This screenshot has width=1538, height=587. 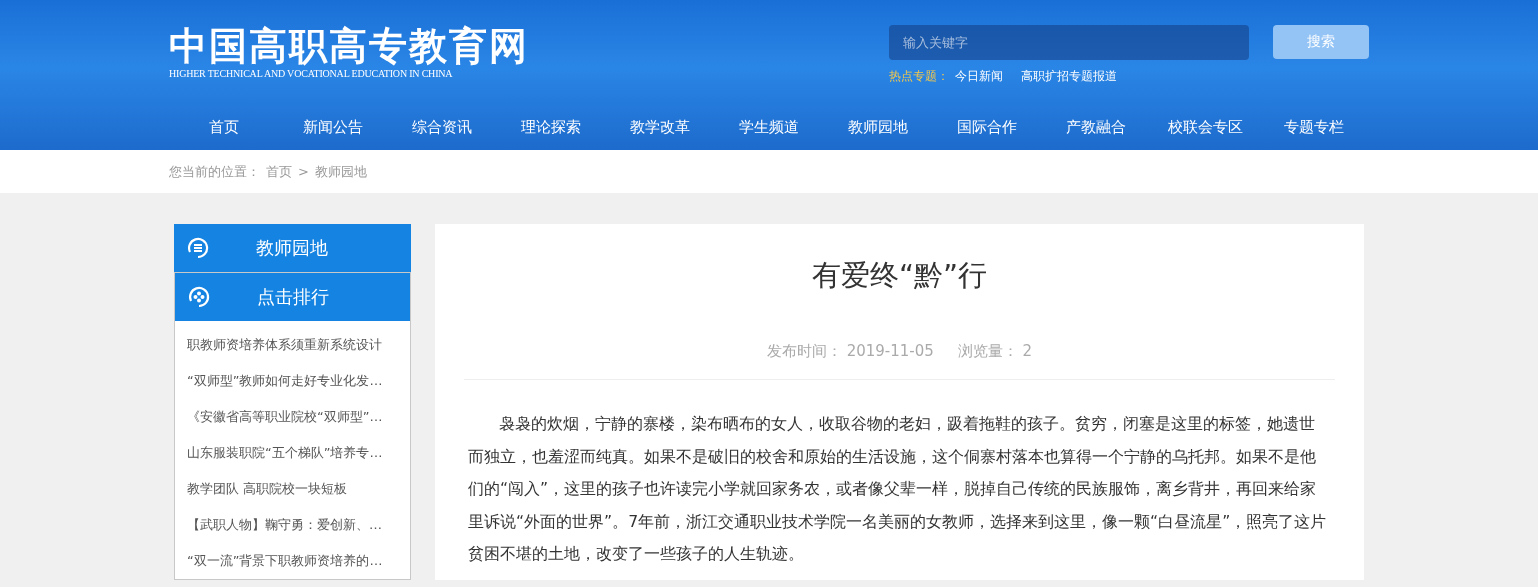 What do you see at coordinates (995, 351) in the screenshot?
I see `article-meta: 浏览量： 2` at bounding box center [995, 351].